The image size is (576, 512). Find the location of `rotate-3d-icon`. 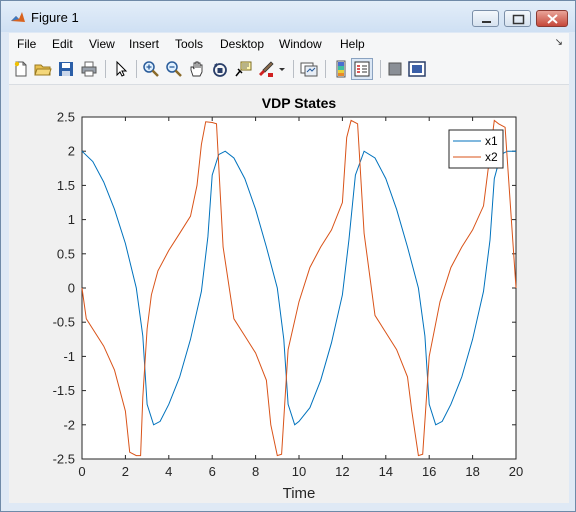

rotate-3d-icon is located at coordinates (220, 69).